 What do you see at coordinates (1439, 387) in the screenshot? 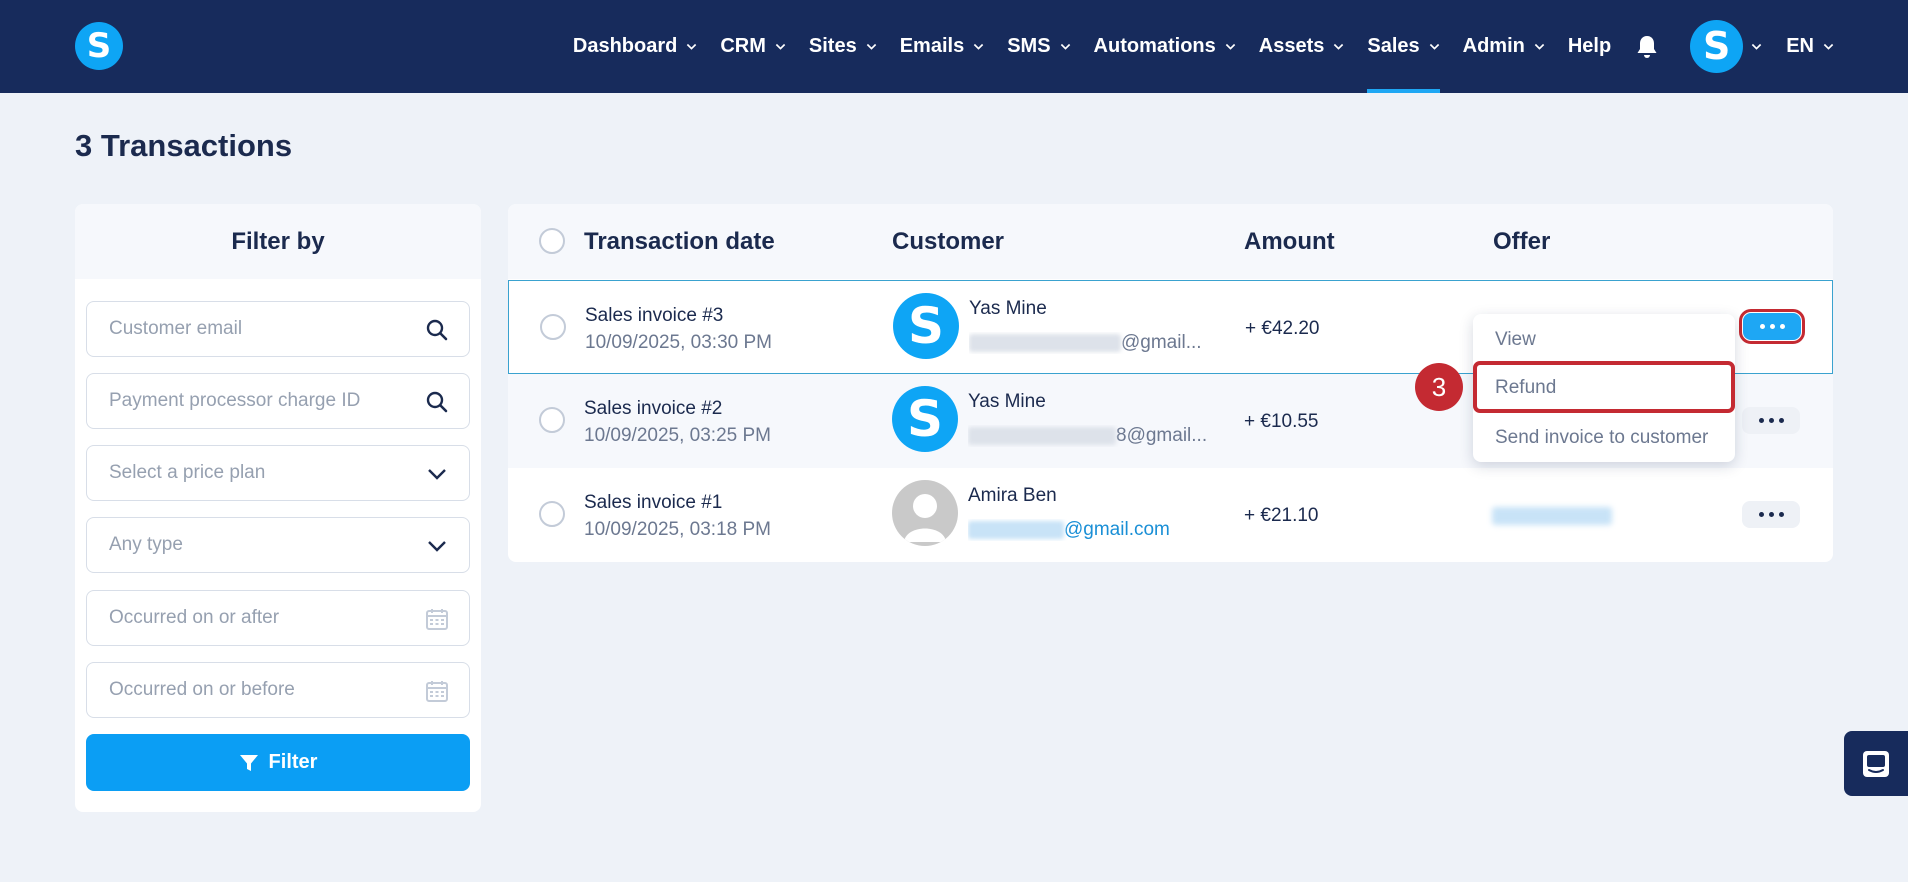
I see `step-badge: 3` at bounding box center [1439, 387].